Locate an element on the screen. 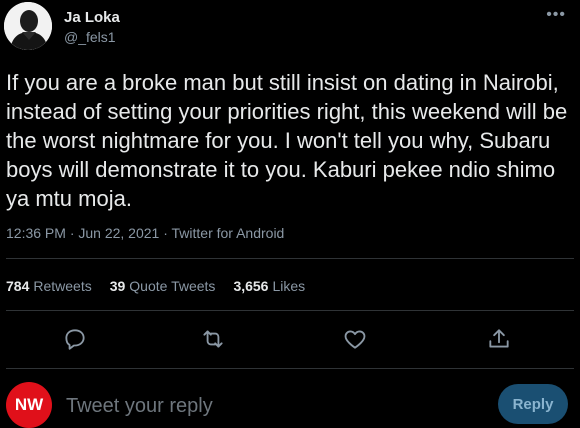 The image size is (580, 428). tweet-stats: 784 Retweets 39 Quote Tweets 3,656 Likes is located at coordinates (155, 286).